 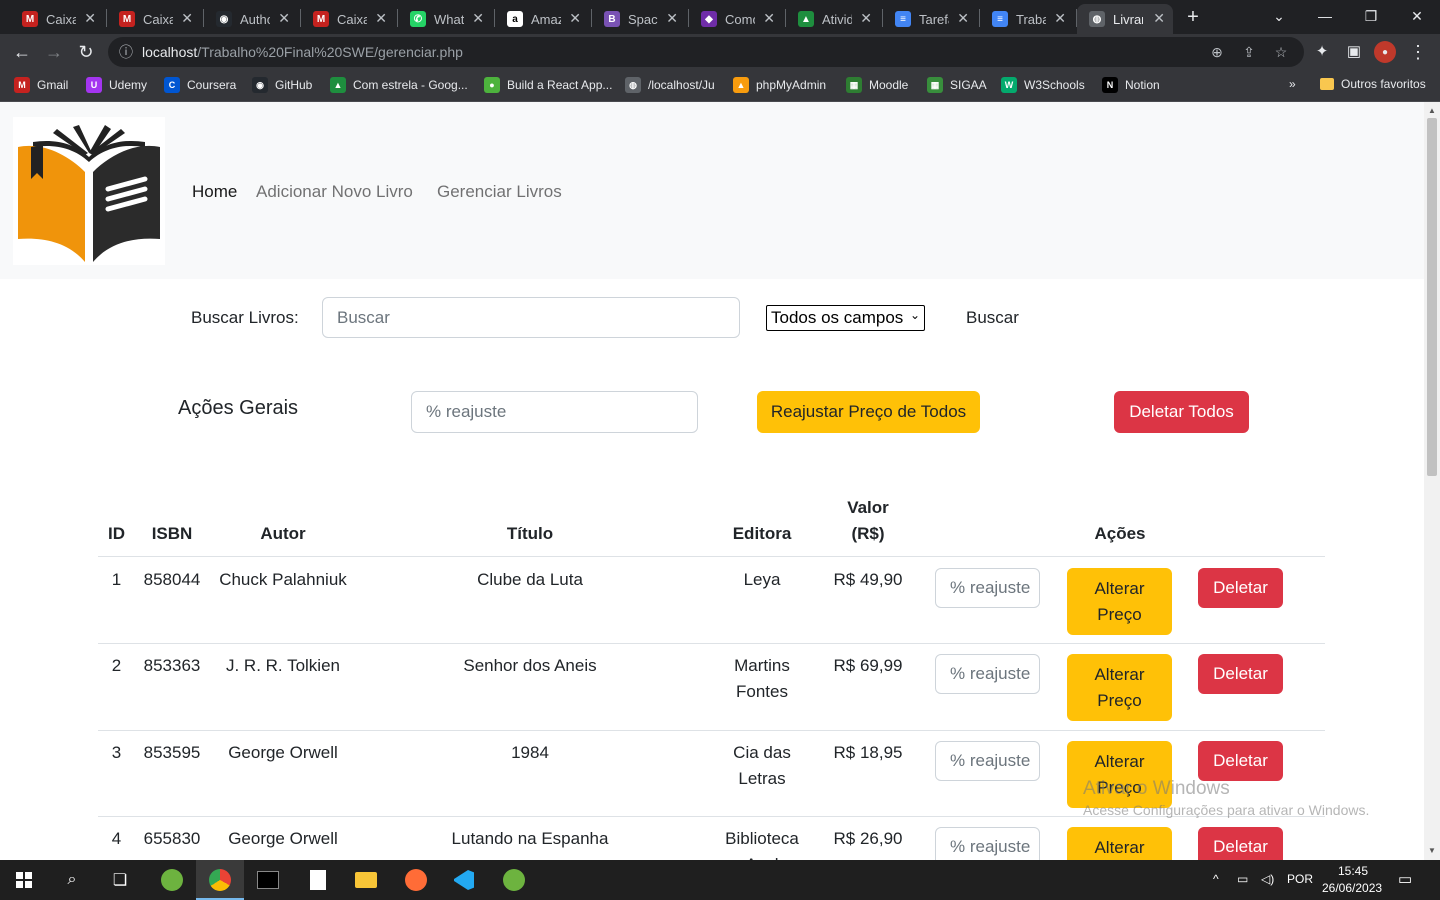 What do you see at coordinates (1267, 879) in the screenshot?
I see `volume-icon: ◁)` at bounding box center [1267, 879].